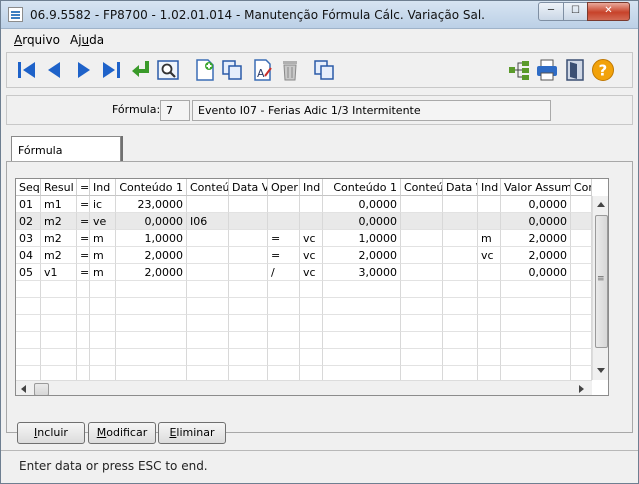 The width and height of the screenshot is (639, 484). Describe the element at coordinates (262, 70) in the screenshot. I see `edit-record-button: A` at that location.